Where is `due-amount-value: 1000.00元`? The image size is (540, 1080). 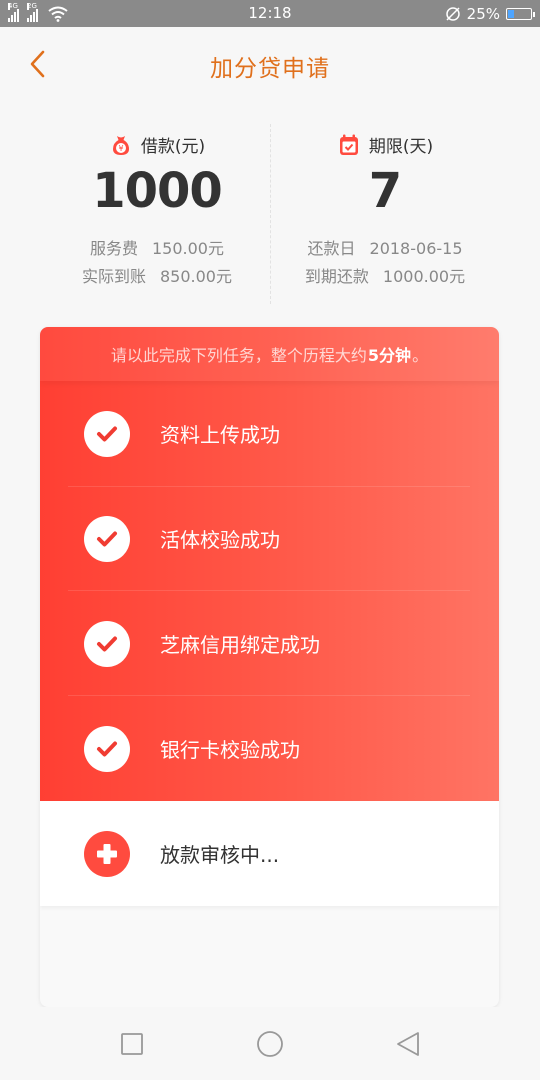
due-amount-value: 1000.00元 is located at coordinates (424, 276).